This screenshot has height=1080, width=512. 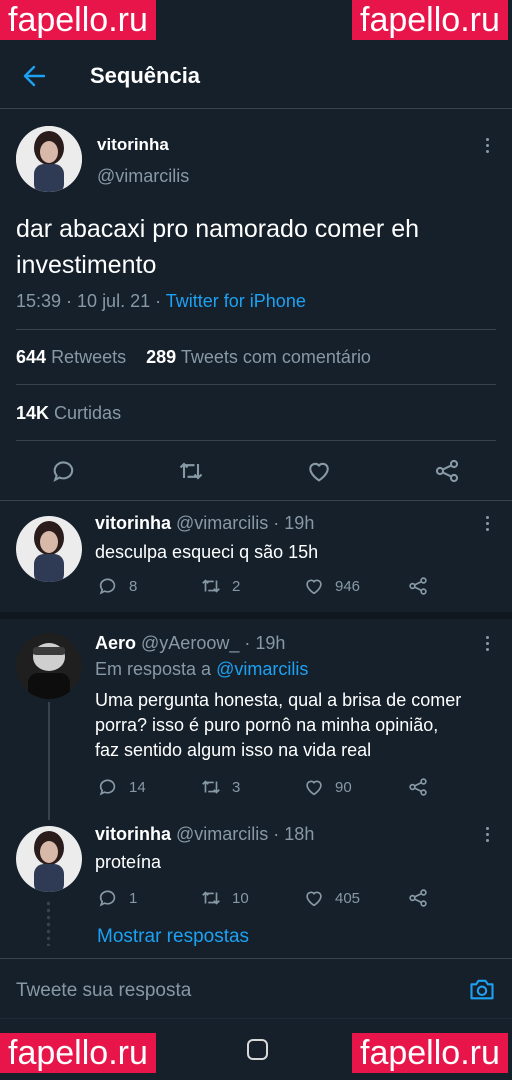 I want to click on reply-text: desculpa esqueci q são 15h, so click(x=207, y=552).